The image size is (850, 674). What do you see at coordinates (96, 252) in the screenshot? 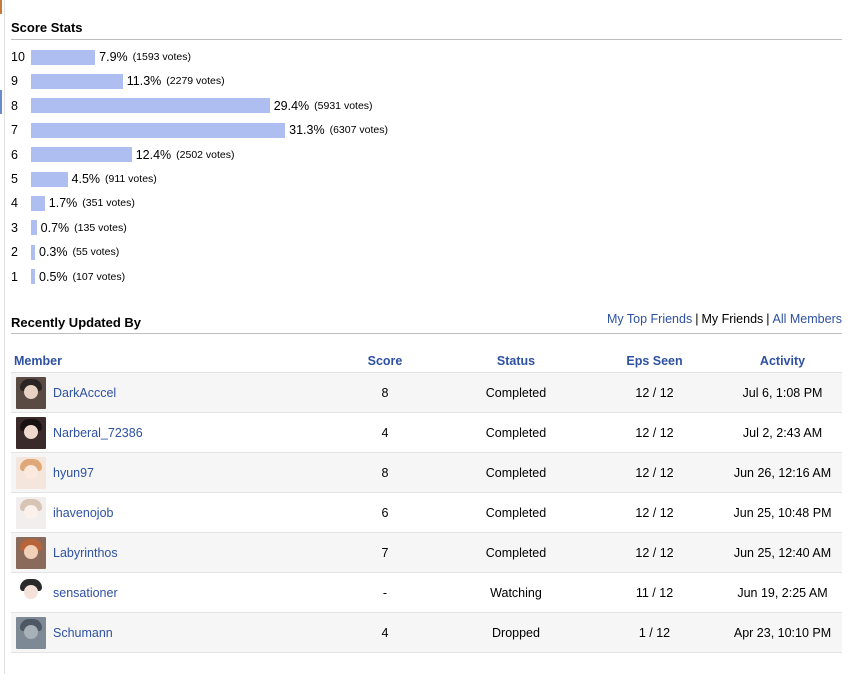
I see `score-votes: (55 votes)` at bounding box center [96, 252].